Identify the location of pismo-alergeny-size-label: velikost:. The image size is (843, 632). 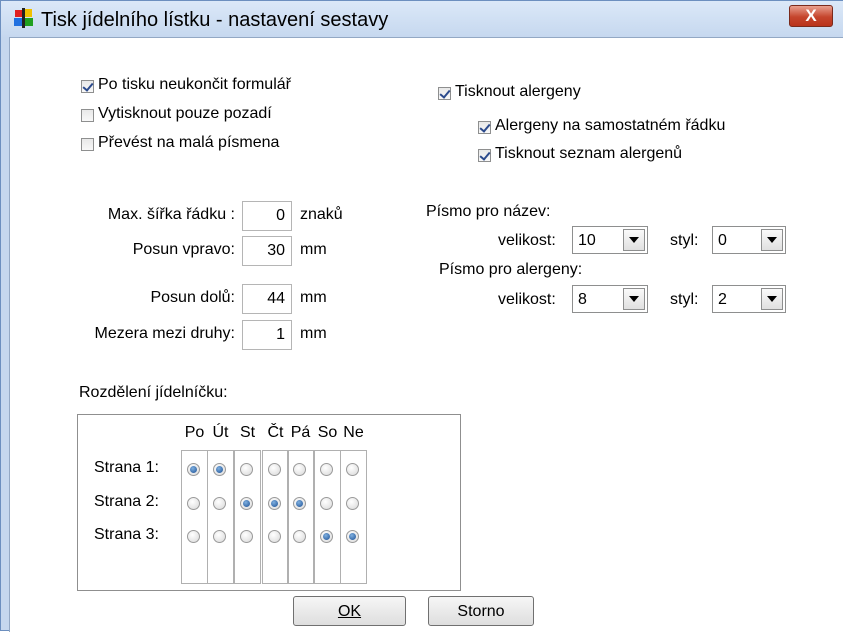
(527, 299).